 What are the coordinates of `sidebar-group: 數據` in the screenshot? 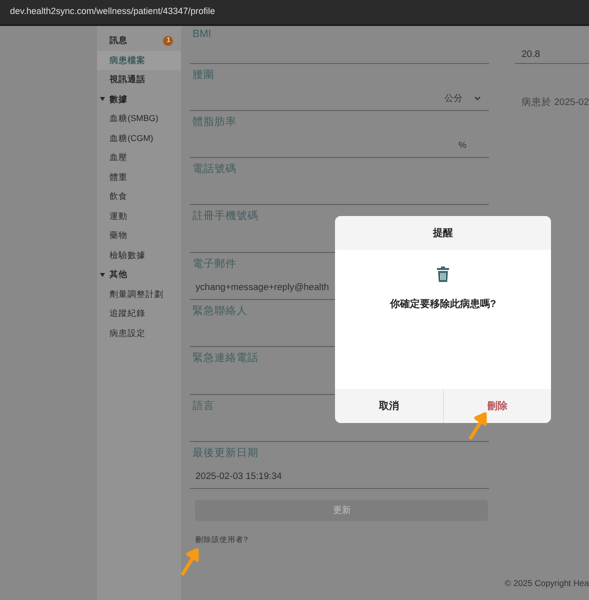 It's located at (139, 99).